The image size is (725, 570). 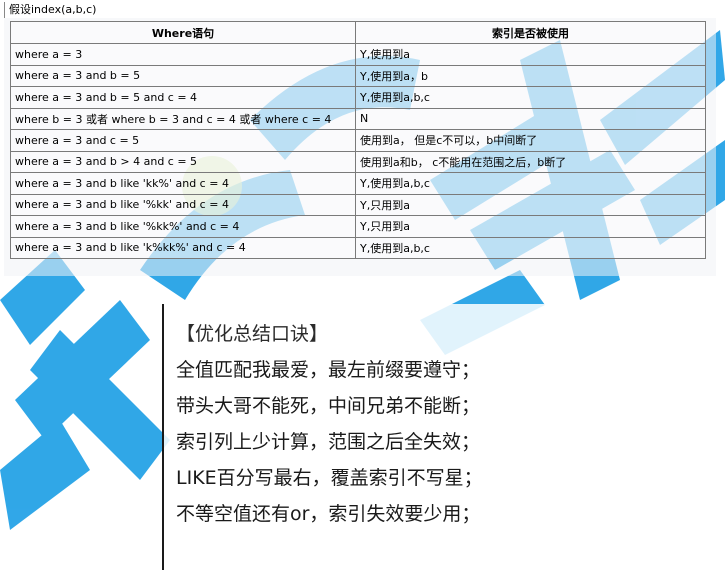 What do you see at coordinates (183, 54) in the screenshot?
I see `where-clause-cell: where a = 3` at bounding box center [183, 54].